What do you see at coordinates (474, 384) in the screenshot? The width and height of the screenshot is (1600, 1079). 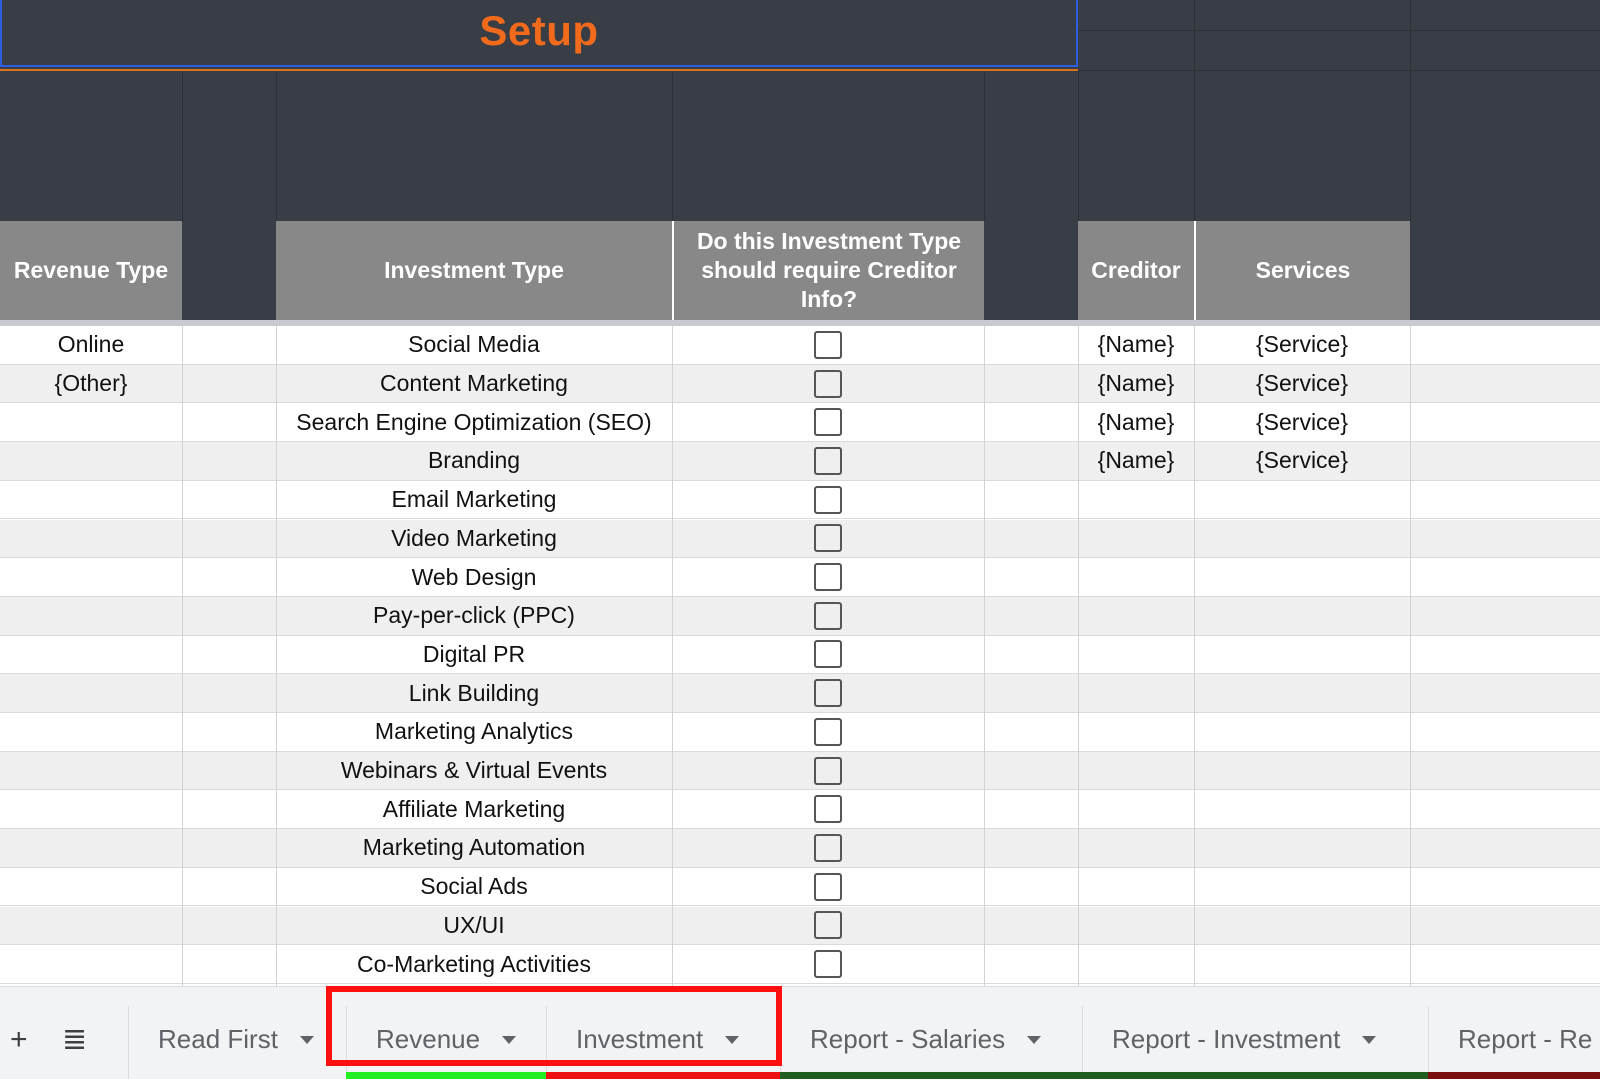 I see `investment-type-cell: Content Marketing` at bounding box center [474, 384].